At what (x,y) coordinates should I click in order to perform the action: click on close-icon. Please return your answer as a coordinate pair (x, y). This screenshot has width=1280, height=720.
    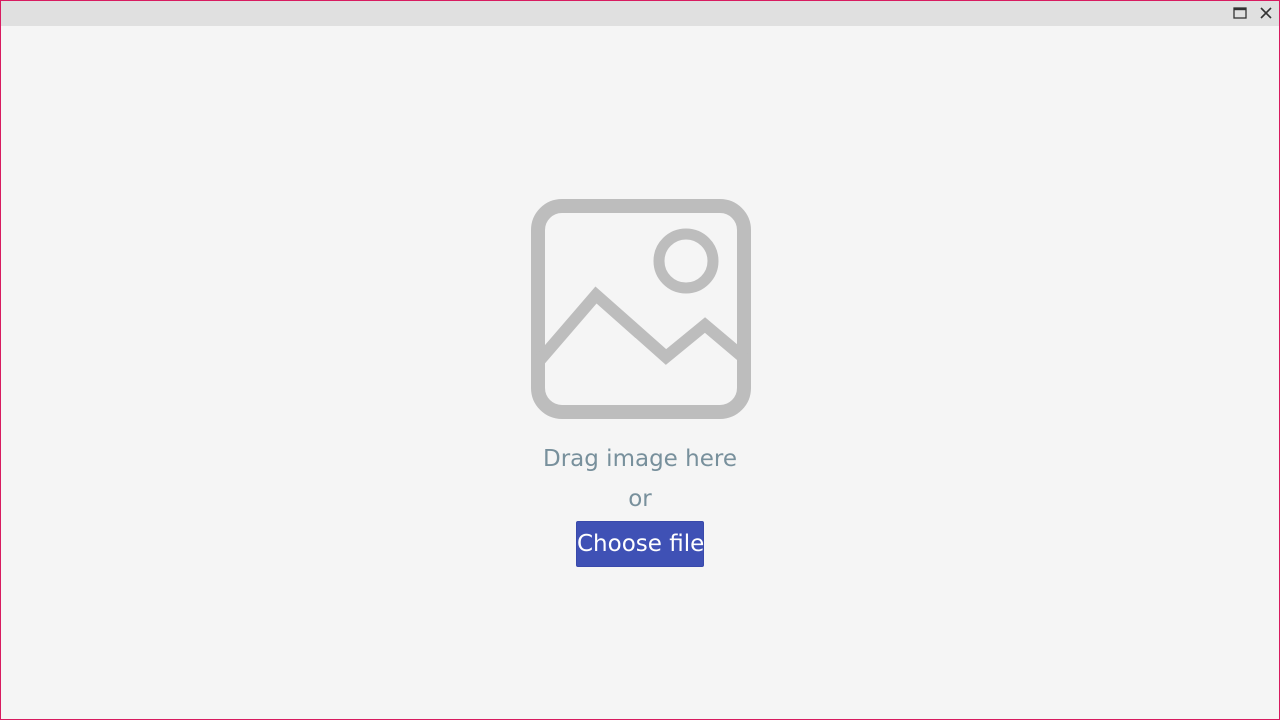
    Looking at the image, I should click on (1266, 14).